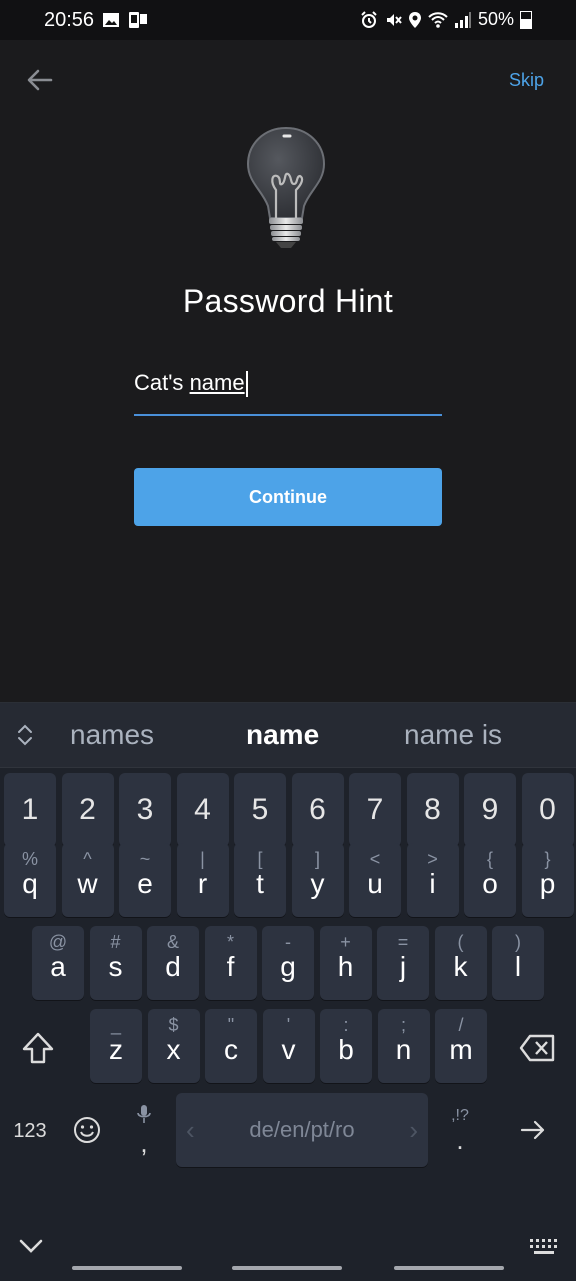 This screenshot has height=1281, width=576. I want to click on key-9-label: 9, so click(490, 809).